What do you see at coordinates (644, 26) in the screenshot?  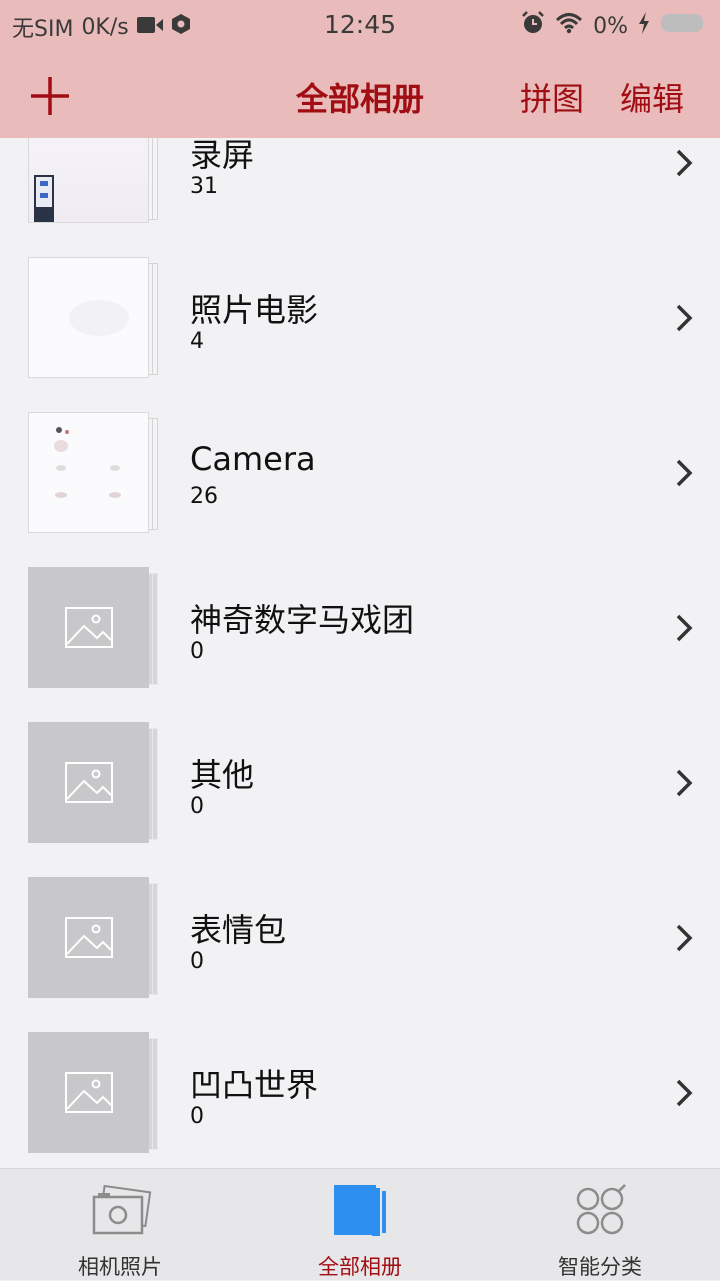 I see `charging-icon` at bounding box center [644, 26].